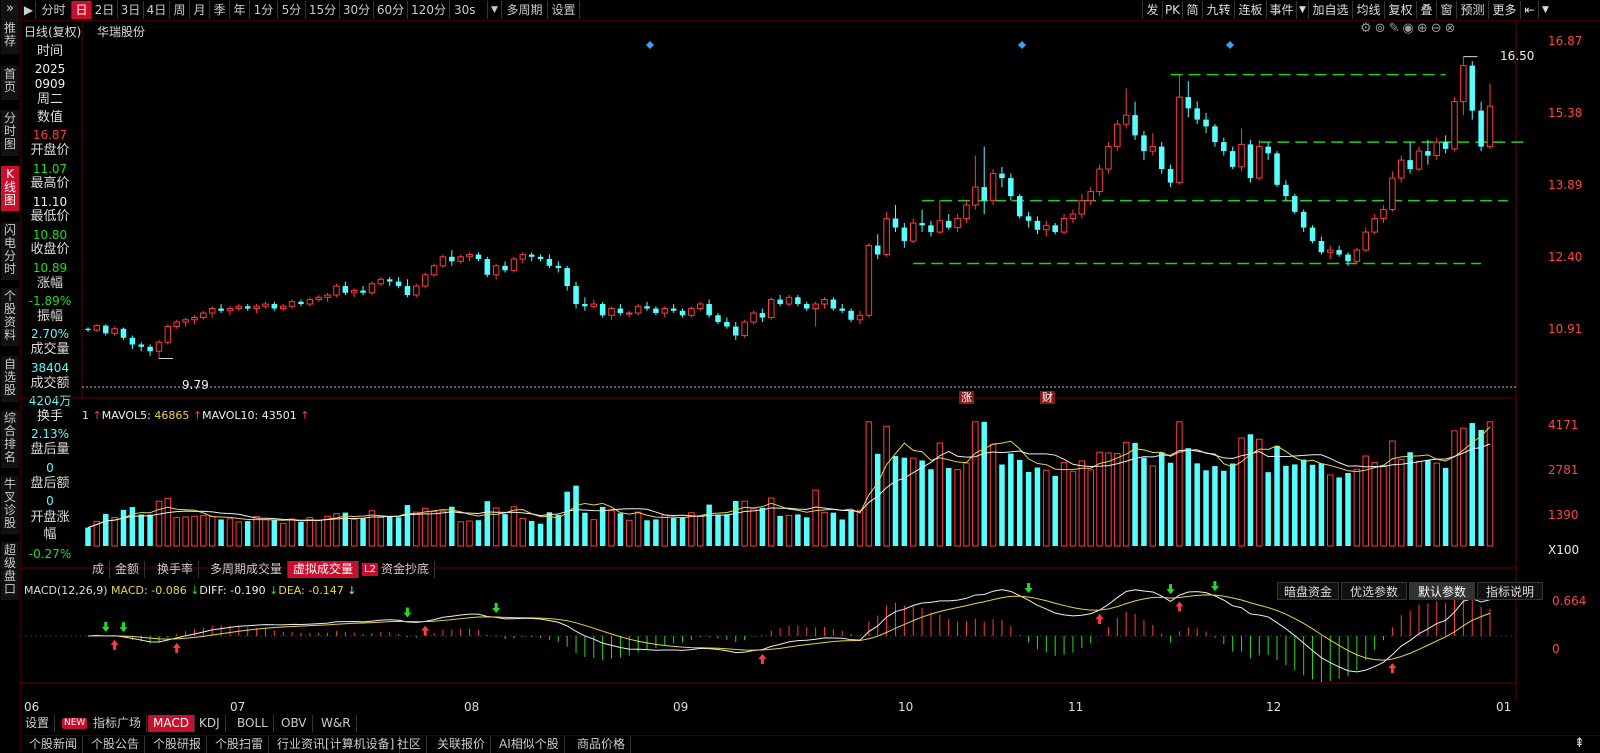 This screenshot has width=1600, height=753. Describe the element at coordinates (294, 723) in the screenshot. I see `indicator-obv: OBV` at that location.